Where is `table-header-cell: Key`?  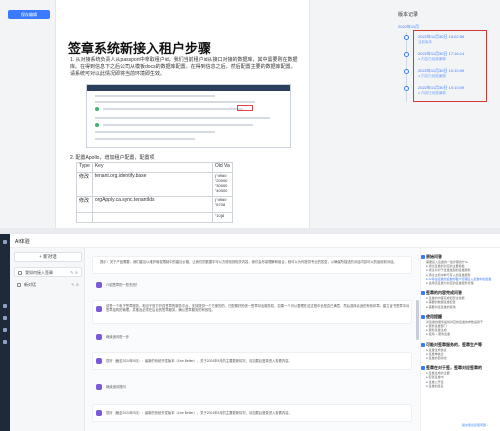
table-header-cell: Key is located at coordinates (152, 167).